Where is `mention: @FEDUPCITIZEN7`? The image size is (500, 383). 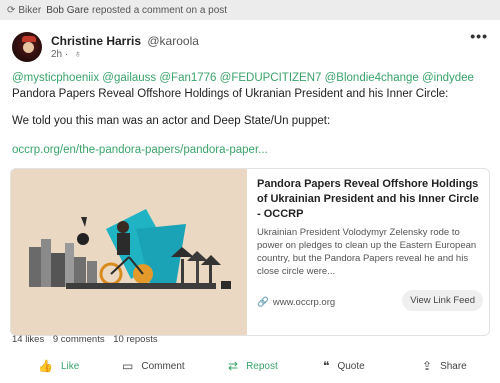
mention: @FEDUPCITIZEN7 is located at coordinates (271, 78).